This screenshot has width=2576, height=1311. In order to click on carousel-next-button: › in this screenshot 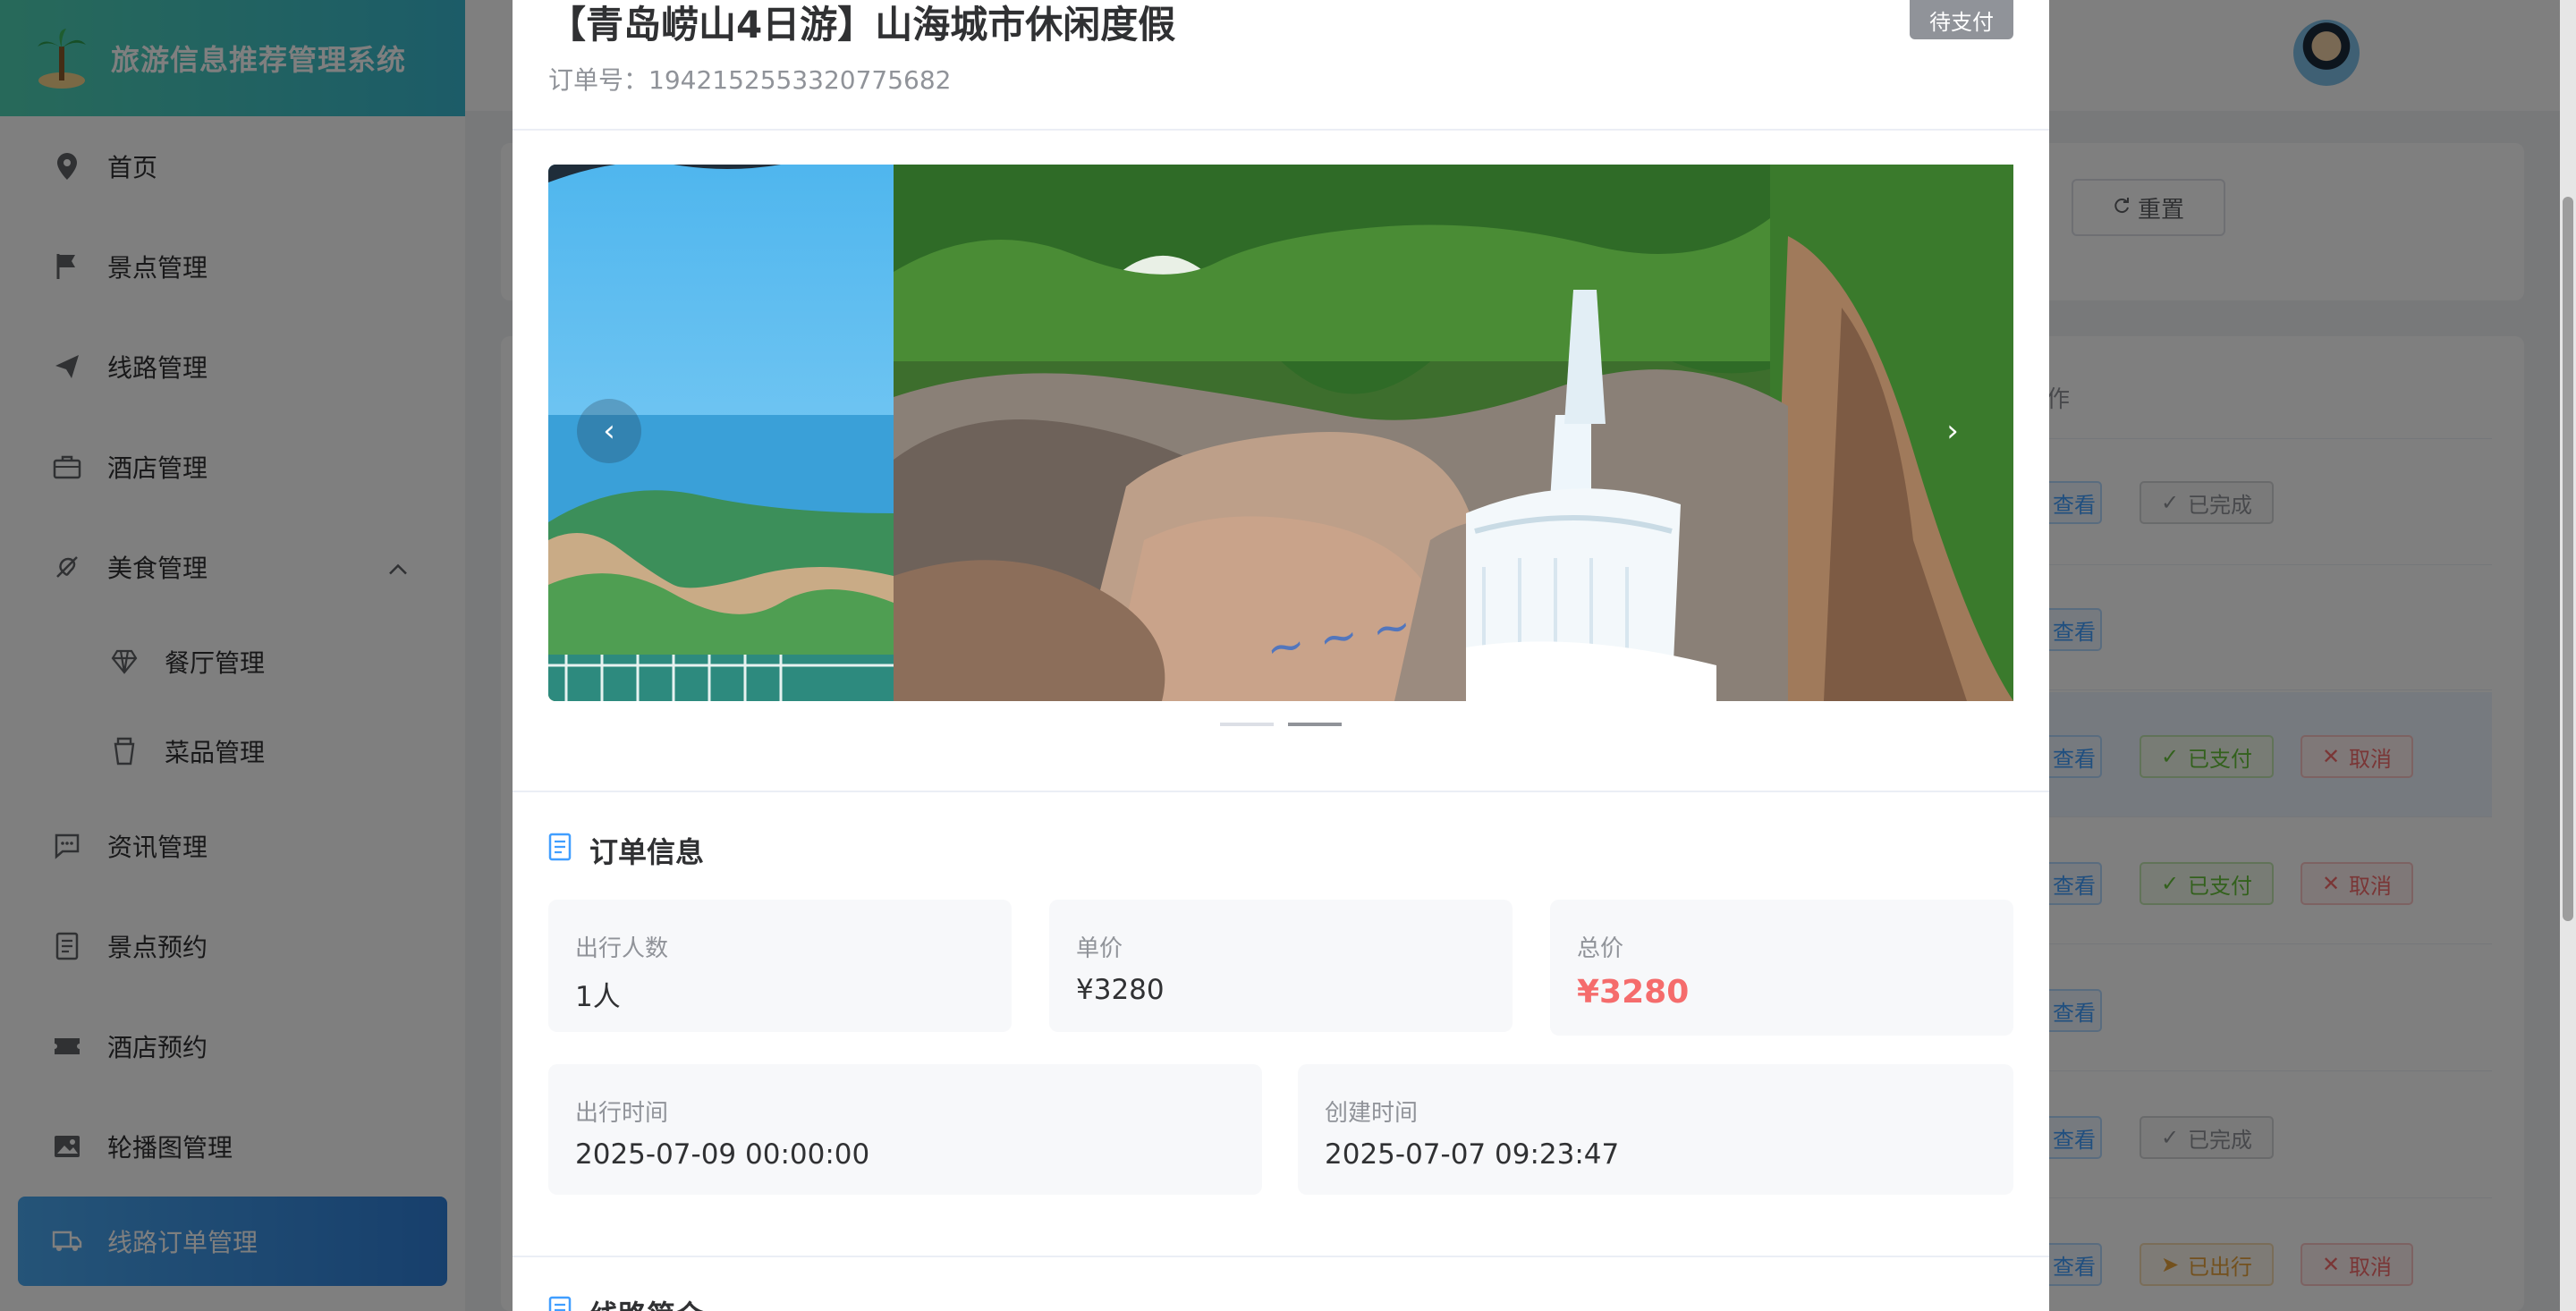, I will do `click(1952, 431)`.